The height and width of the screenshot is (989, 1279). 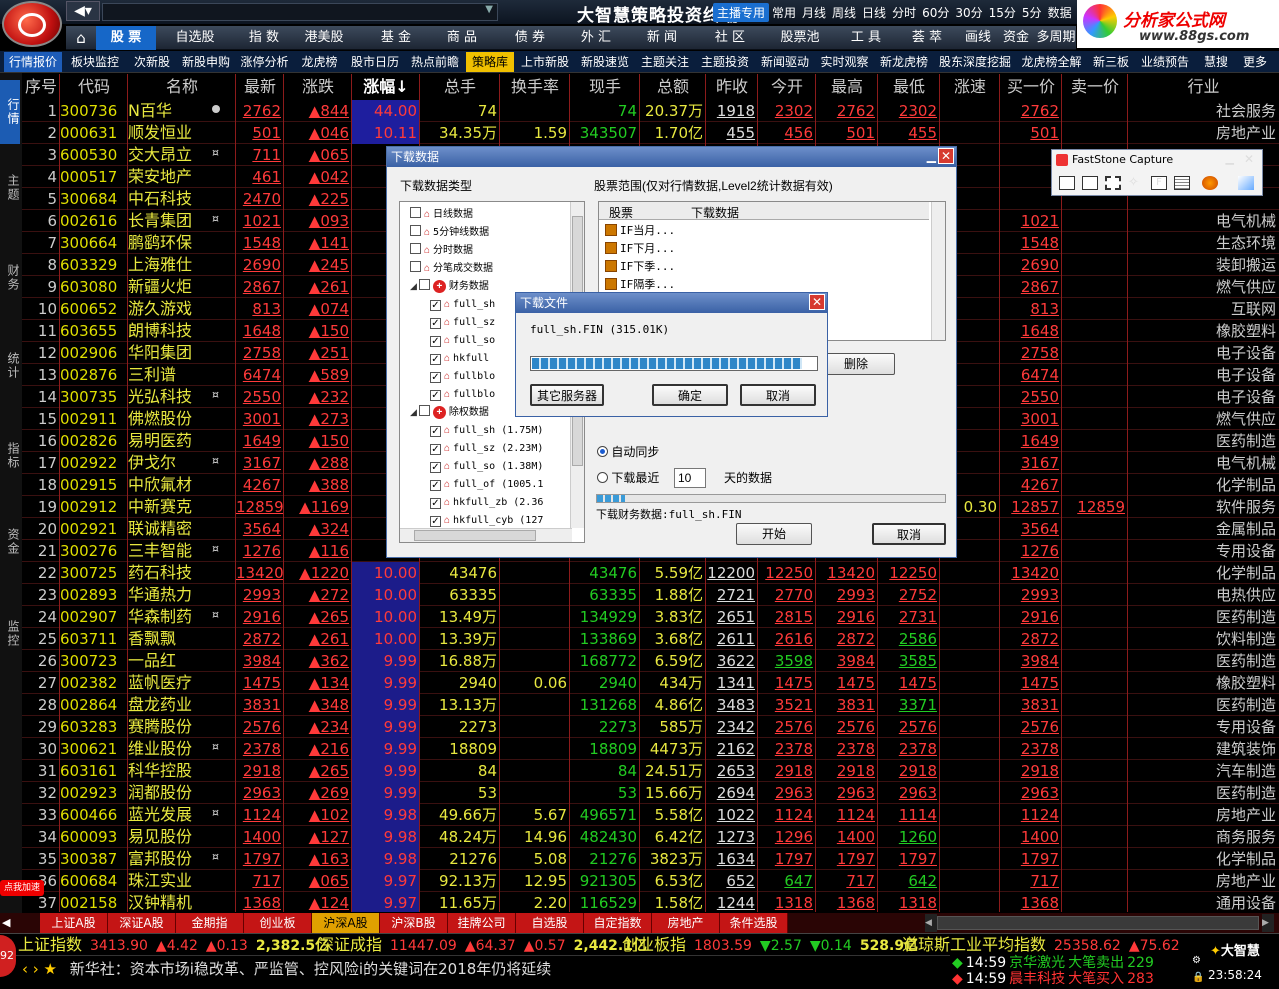 What do you see at coordinates (396, 38) in the screenshot?
I see `menu-item-4: 基 金` at bounding box center [396, 38].